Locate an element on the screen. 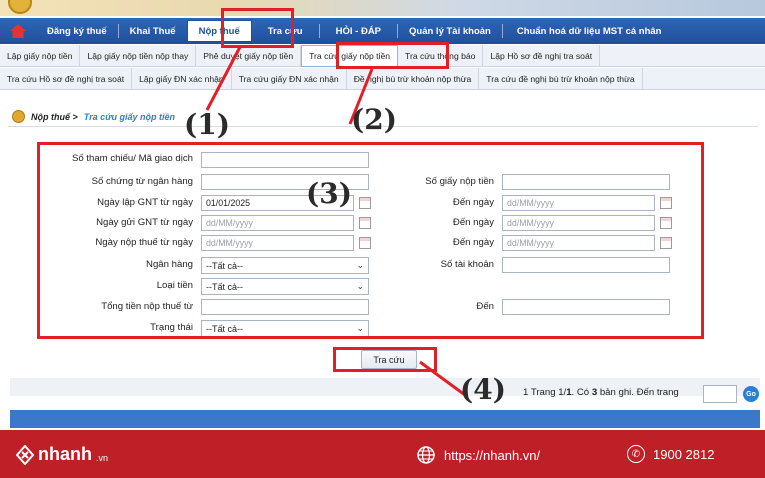  breadcrumb: Nộp thuế > Tra cứu giấy nộp tiền is located at coordinates (93, 116).